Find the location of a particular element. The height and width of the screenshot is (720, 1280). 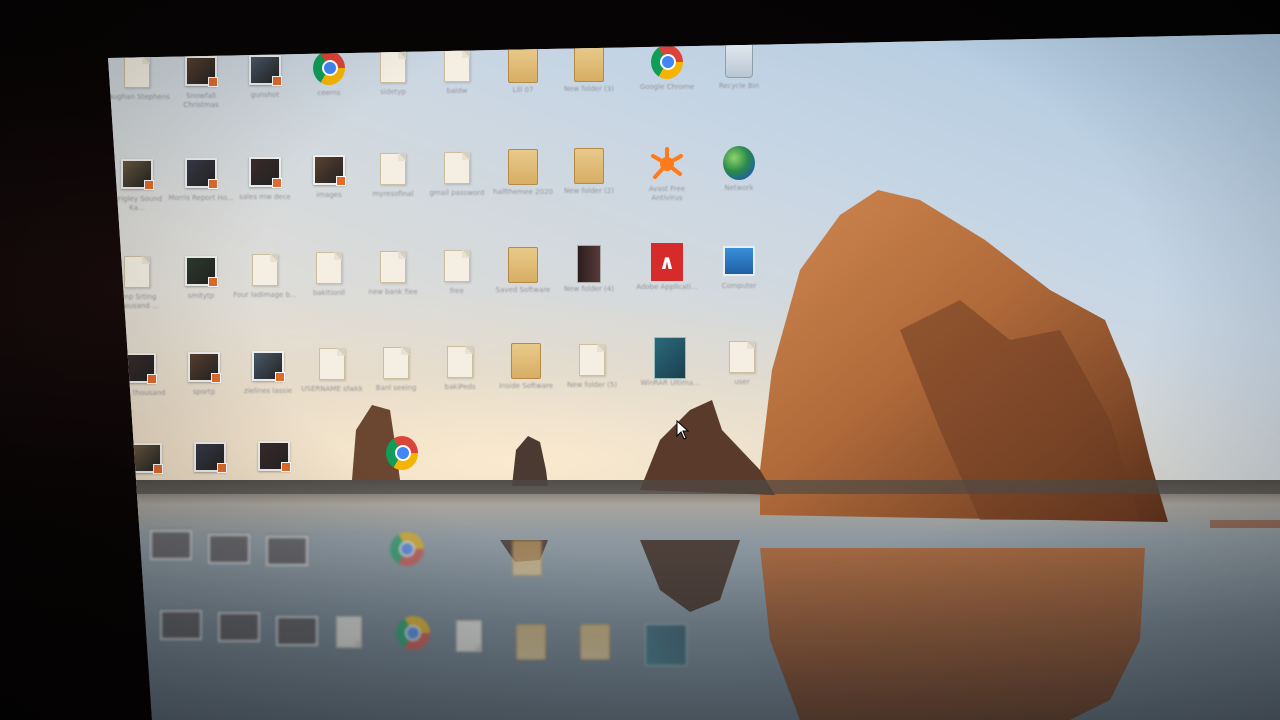

icon-label: New folder (5) is located at coordinates (592, 384).